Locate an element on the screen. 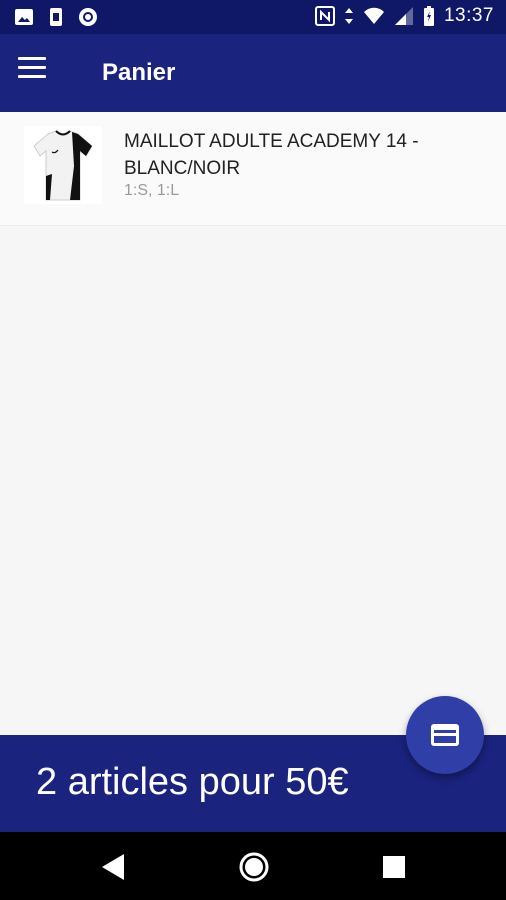  recents-icon is located at coordinates (394, 867).